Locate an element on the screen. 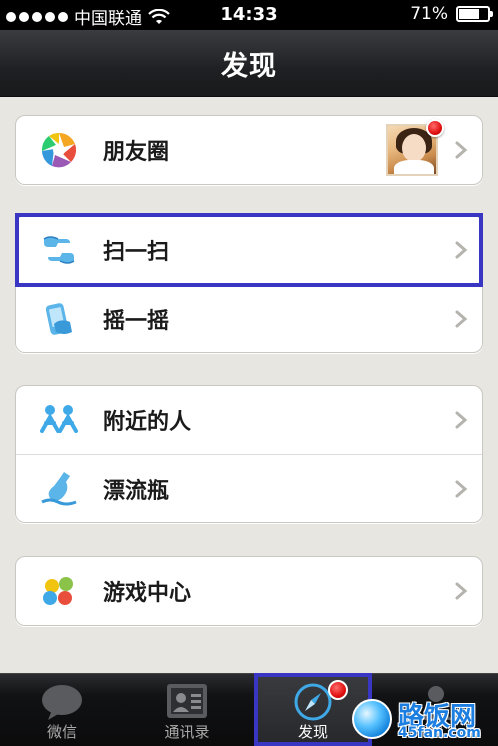 The width and height of the screenshot is (498, 746). row-label-shake: 摇一摇 is located at coordinates (136, 321).